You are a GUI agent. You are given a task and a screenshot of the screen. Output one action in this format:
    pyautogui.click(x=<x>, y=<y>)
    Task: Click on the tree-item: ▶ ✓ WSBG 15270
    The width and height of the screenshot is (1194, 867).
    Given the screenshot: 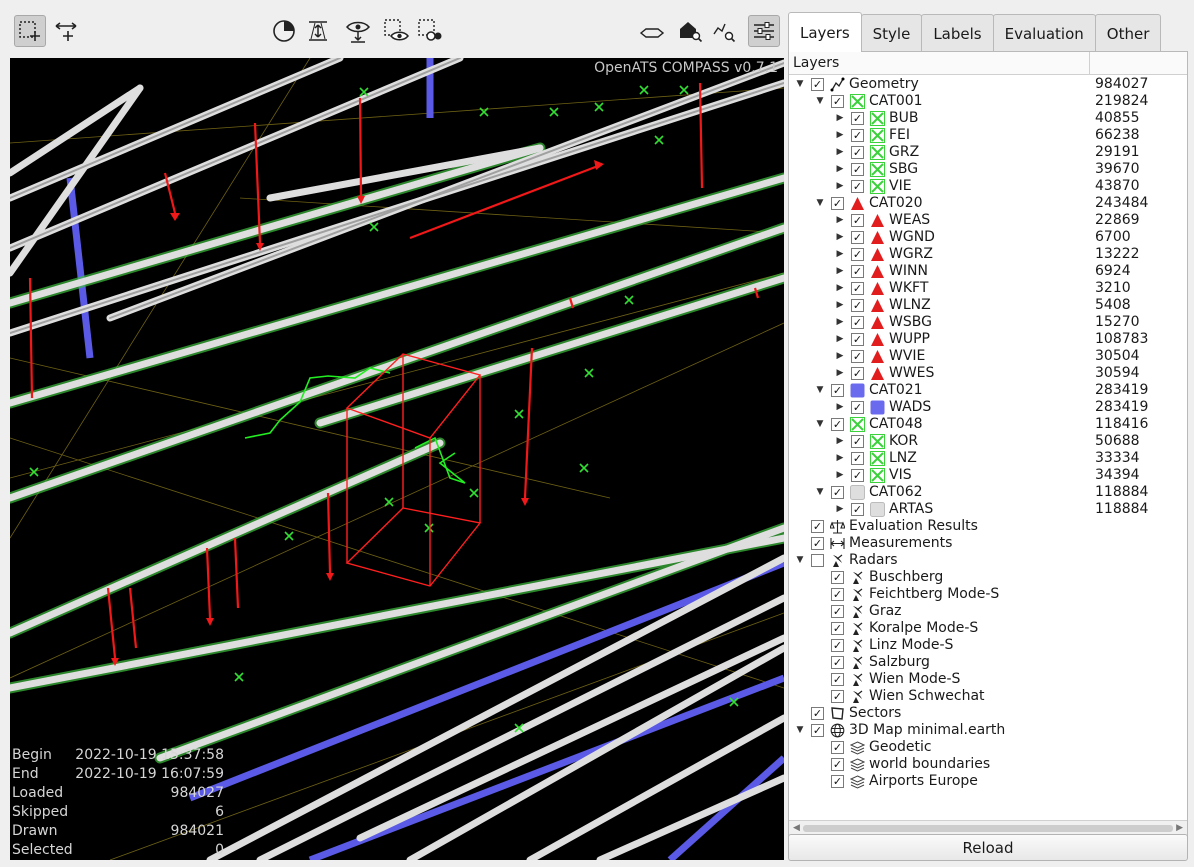 What is the action you would take?
    pyautogui.click(x=988, y=322)
    